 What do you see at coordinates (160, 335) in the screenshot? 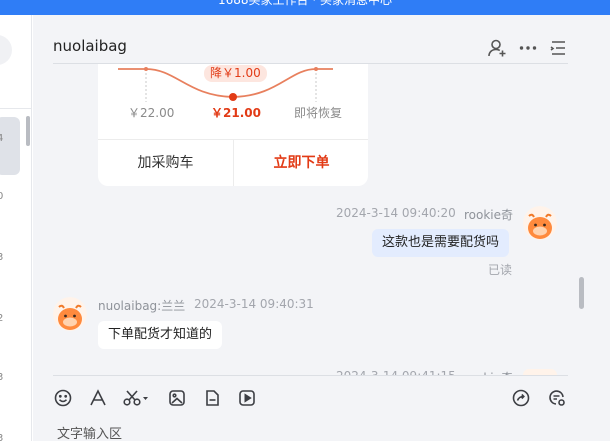
I see `message-bubble: 下单配货才知道的` at bounding box center [160, 335].